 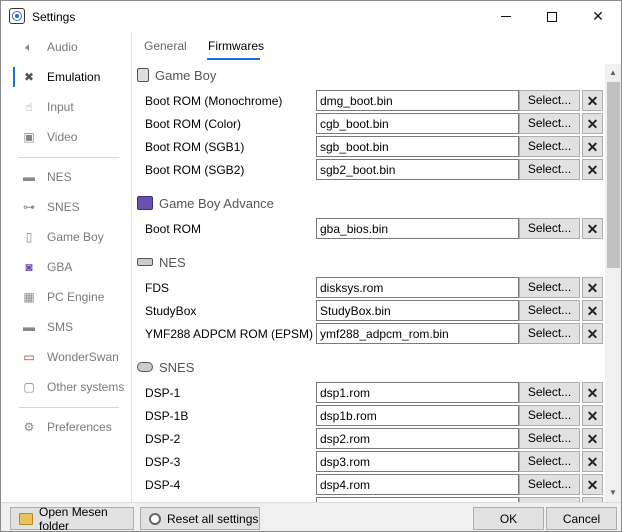 I want to click on section-header-nes: NES, so click(x=161, y=262).